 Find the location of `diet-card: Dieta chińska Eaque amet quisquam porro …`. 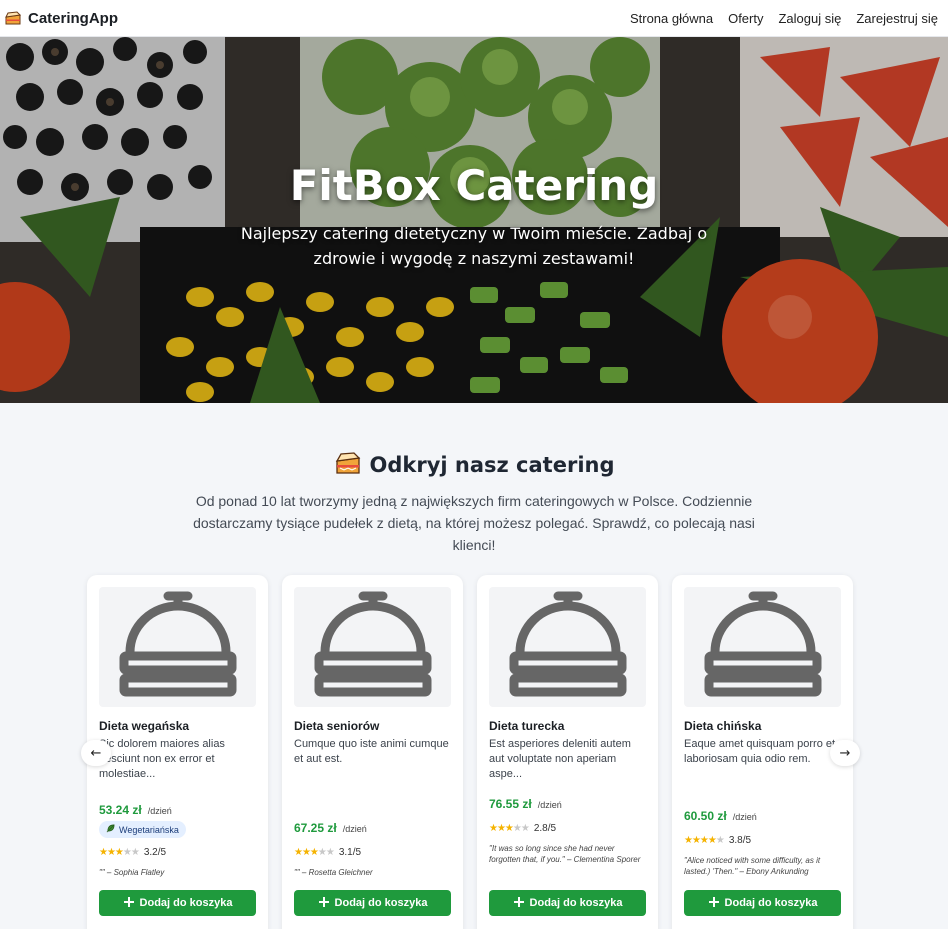

diet-card: Dieta chińska Eaque amet quisquam porro … is located at coordinates (762, 752).